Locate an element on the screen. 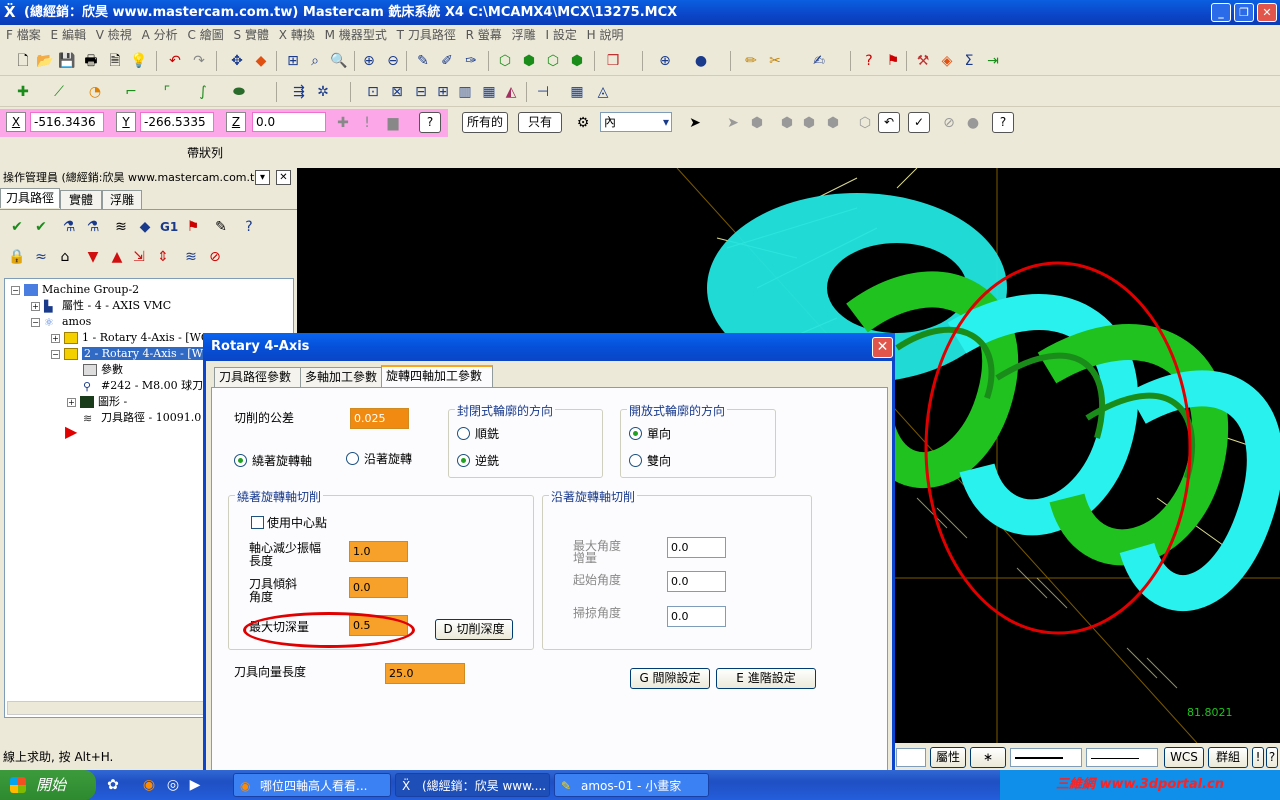 This screenshot has width=1280, height=800. undo-icon: ↶ is located at coordinates (175, 61).